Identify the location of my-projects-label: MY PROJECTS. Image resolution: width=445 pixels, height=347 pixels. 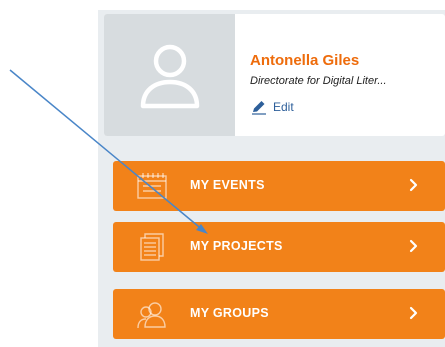
(236, 246).